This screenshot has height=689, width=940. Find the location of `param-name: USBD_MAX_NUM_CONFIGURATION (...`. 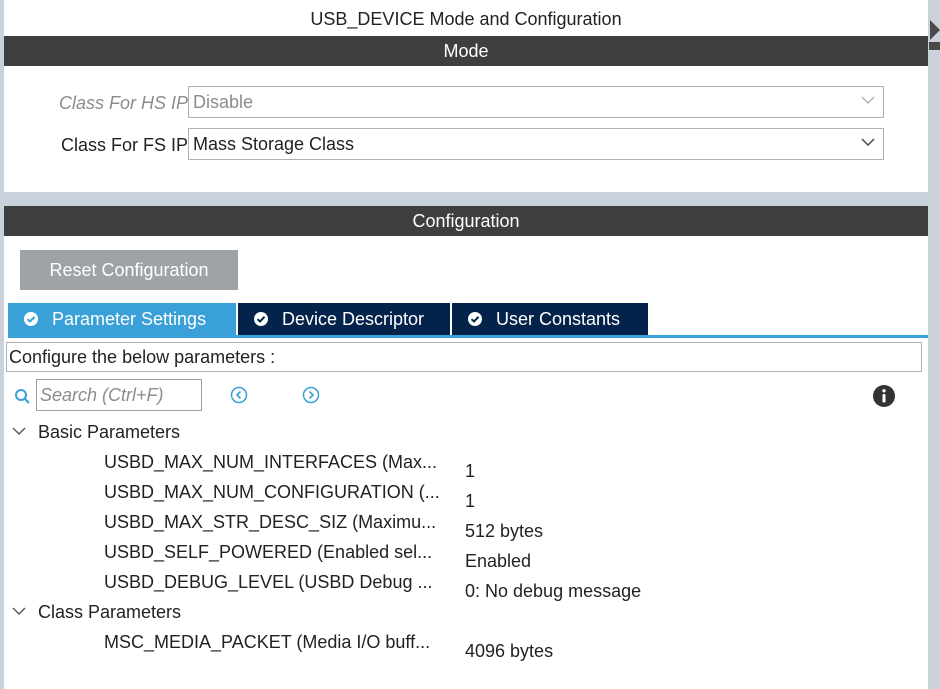

param-name: USBD_MAX_NUM_CONFIGURATION (... is located at coordinates (272, 492).